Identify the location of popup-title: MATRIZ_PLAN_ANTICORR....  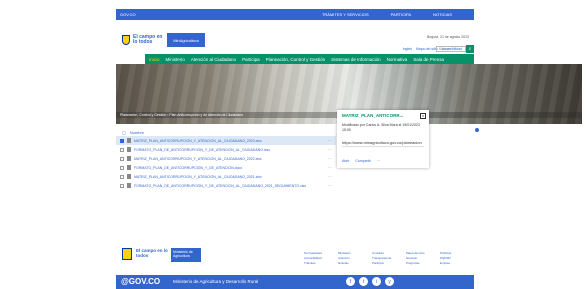
(373, 115).